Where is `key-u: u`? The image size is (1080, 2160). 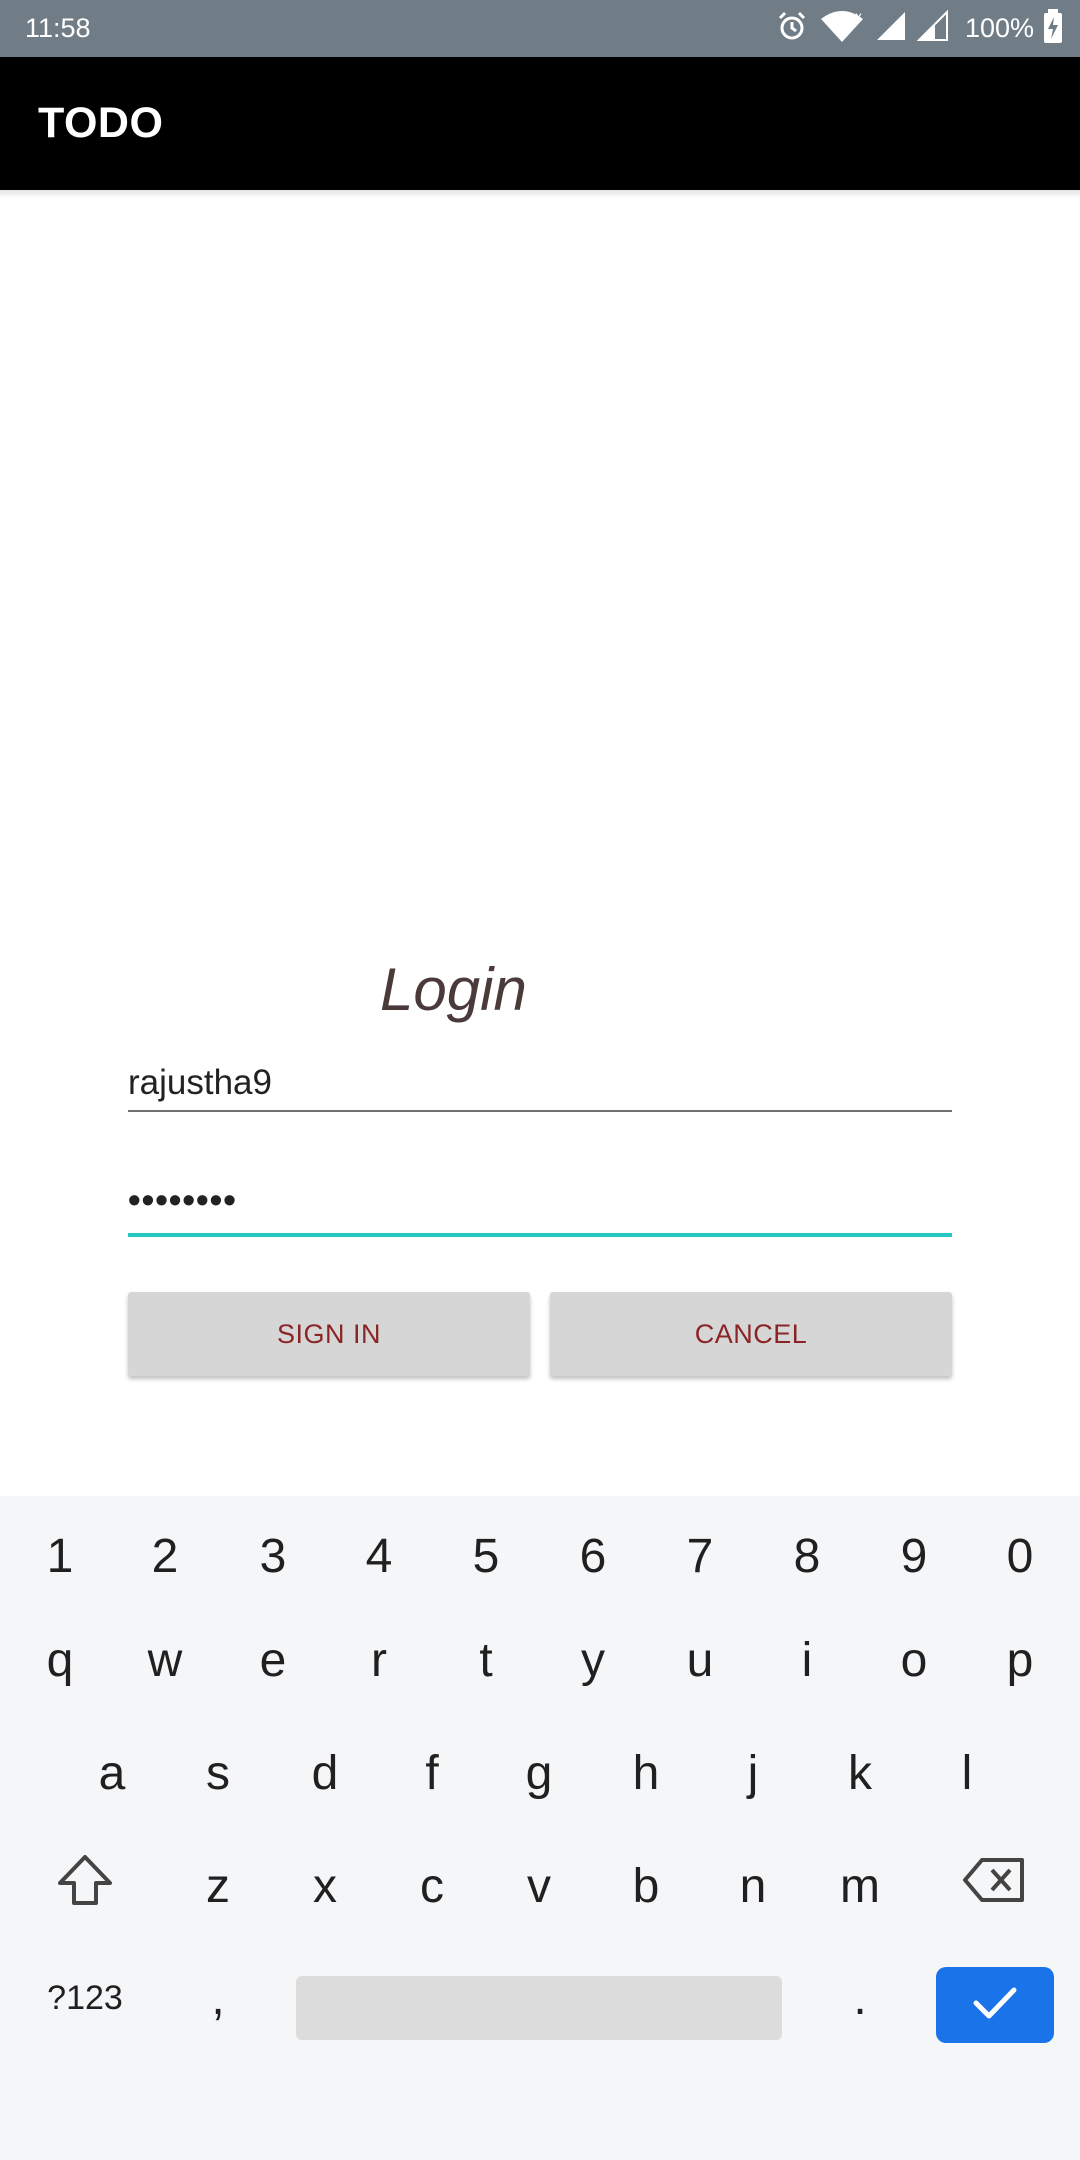 key-u: u is located at coordinates (700, 1660).